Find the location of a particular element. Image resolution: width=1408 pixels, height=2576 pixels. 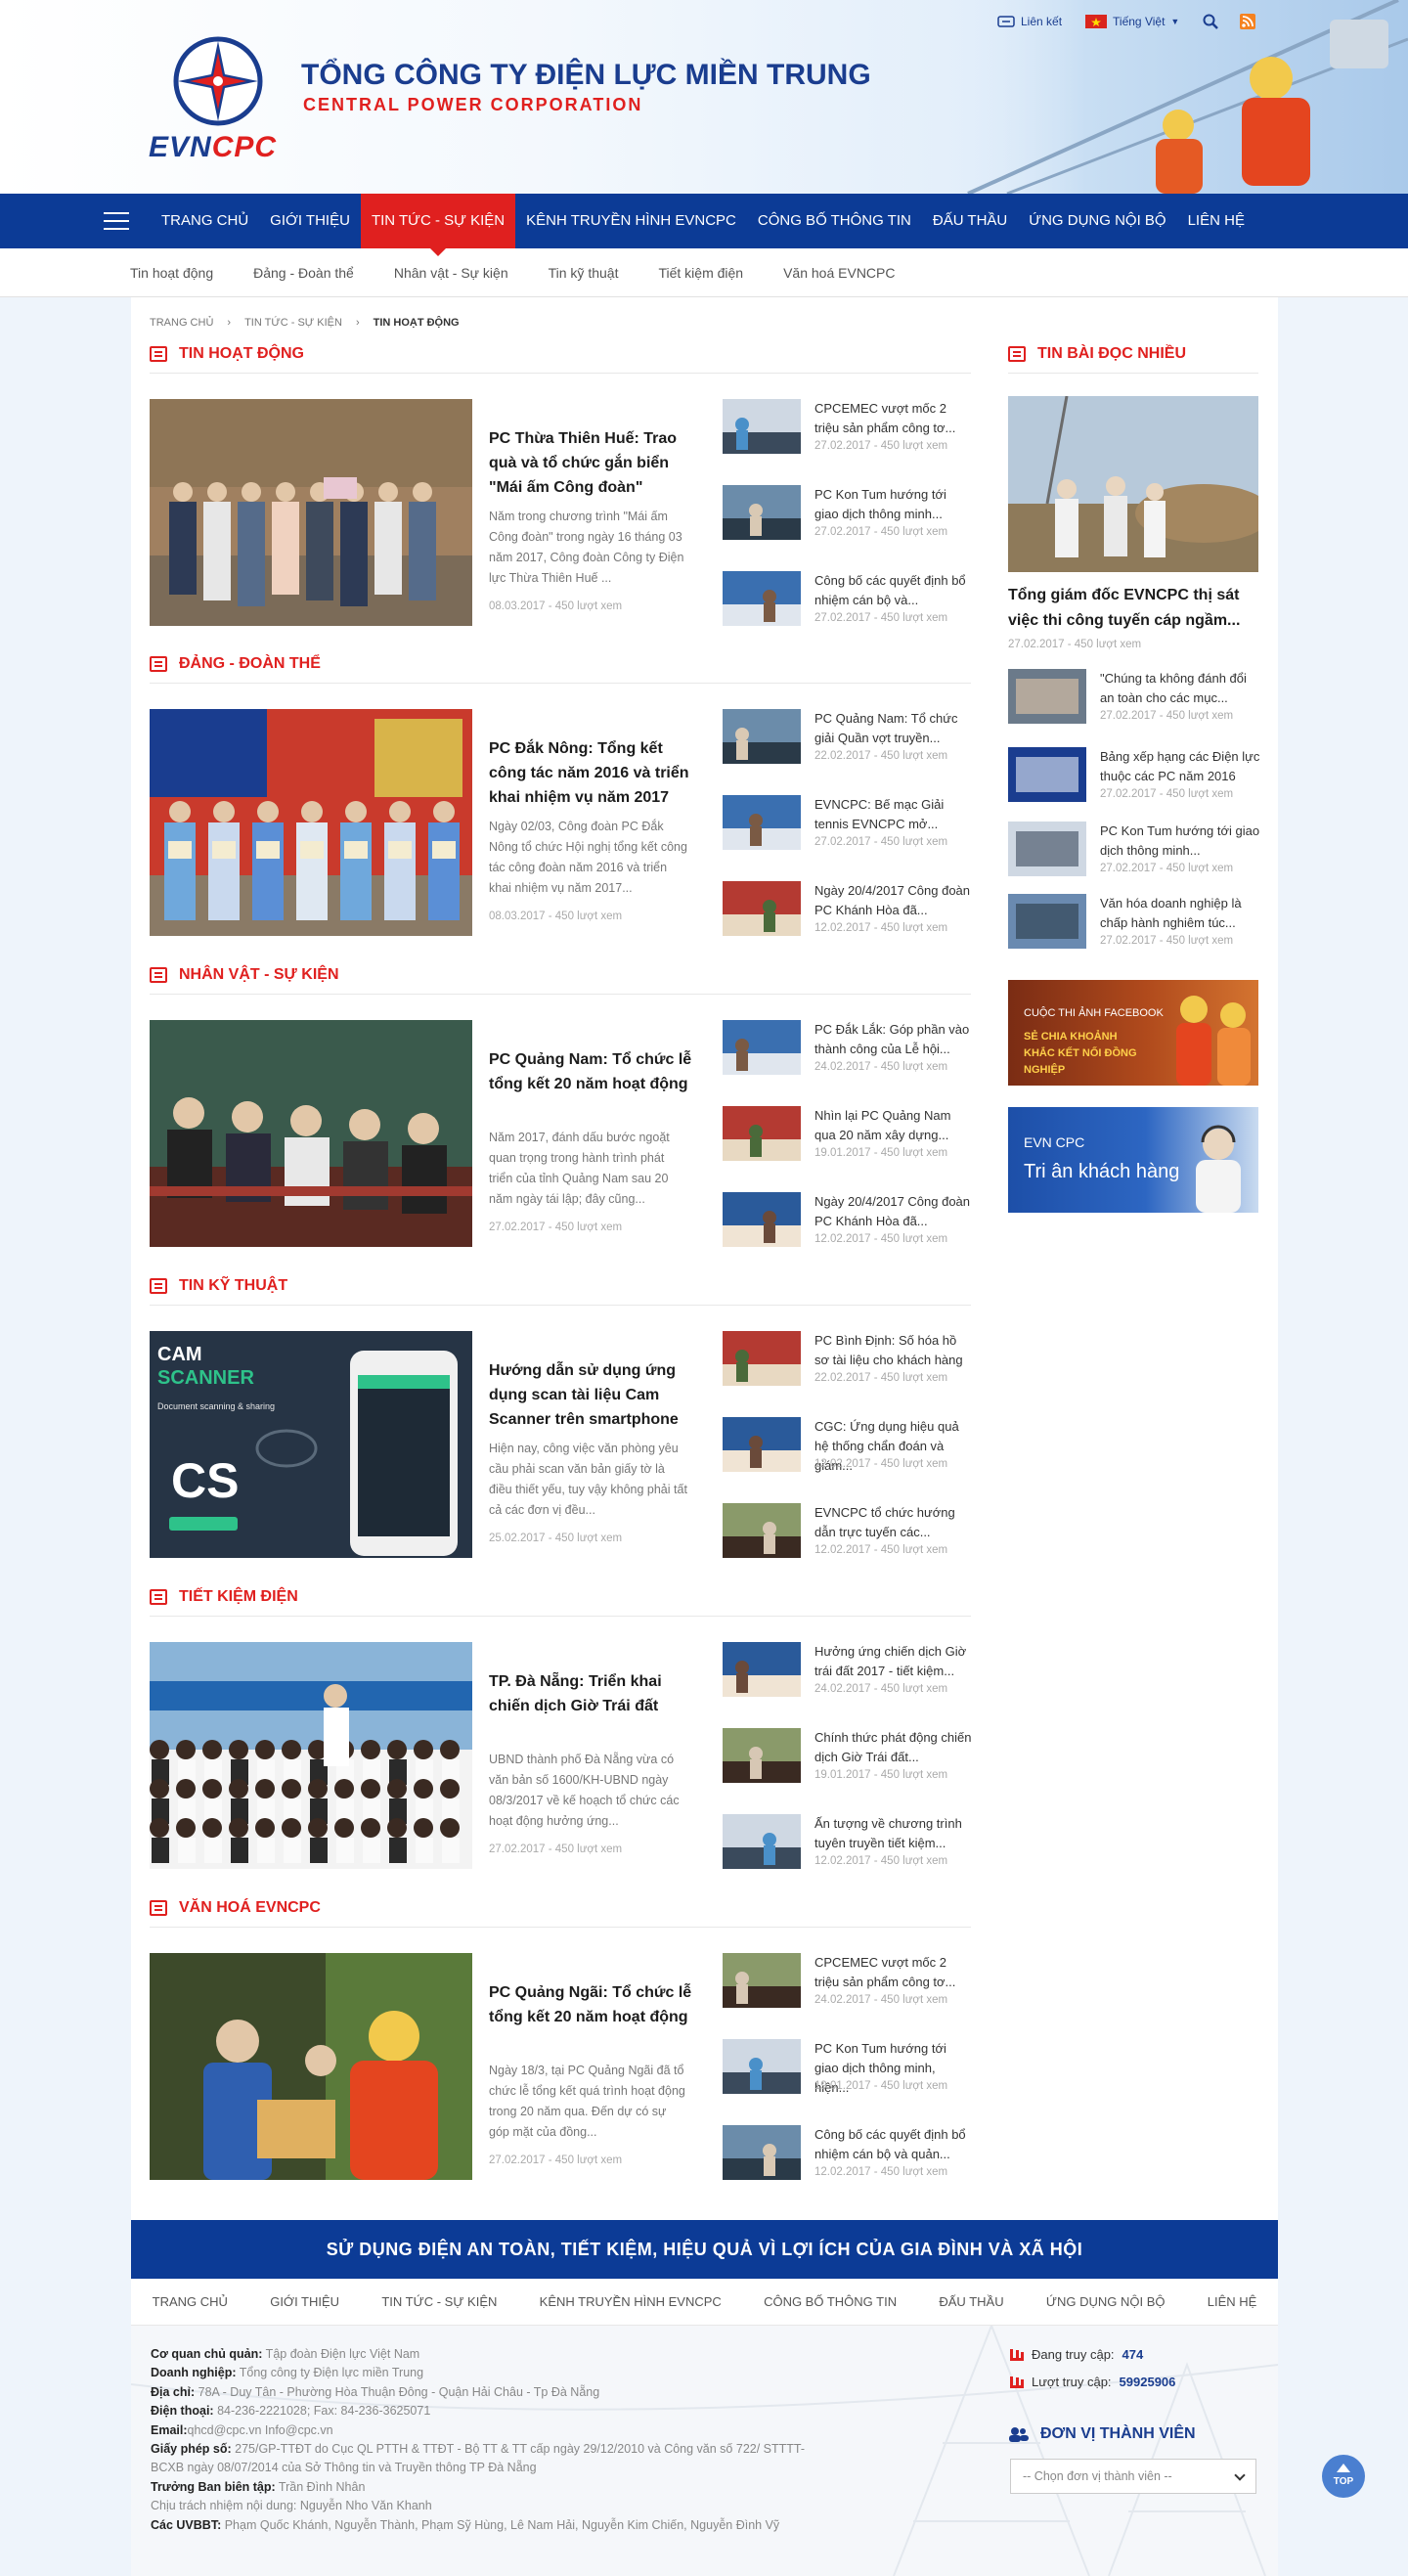

section-title: ĐẢNG - ĐOÀN THỂ is located at coordinates (250, 664).